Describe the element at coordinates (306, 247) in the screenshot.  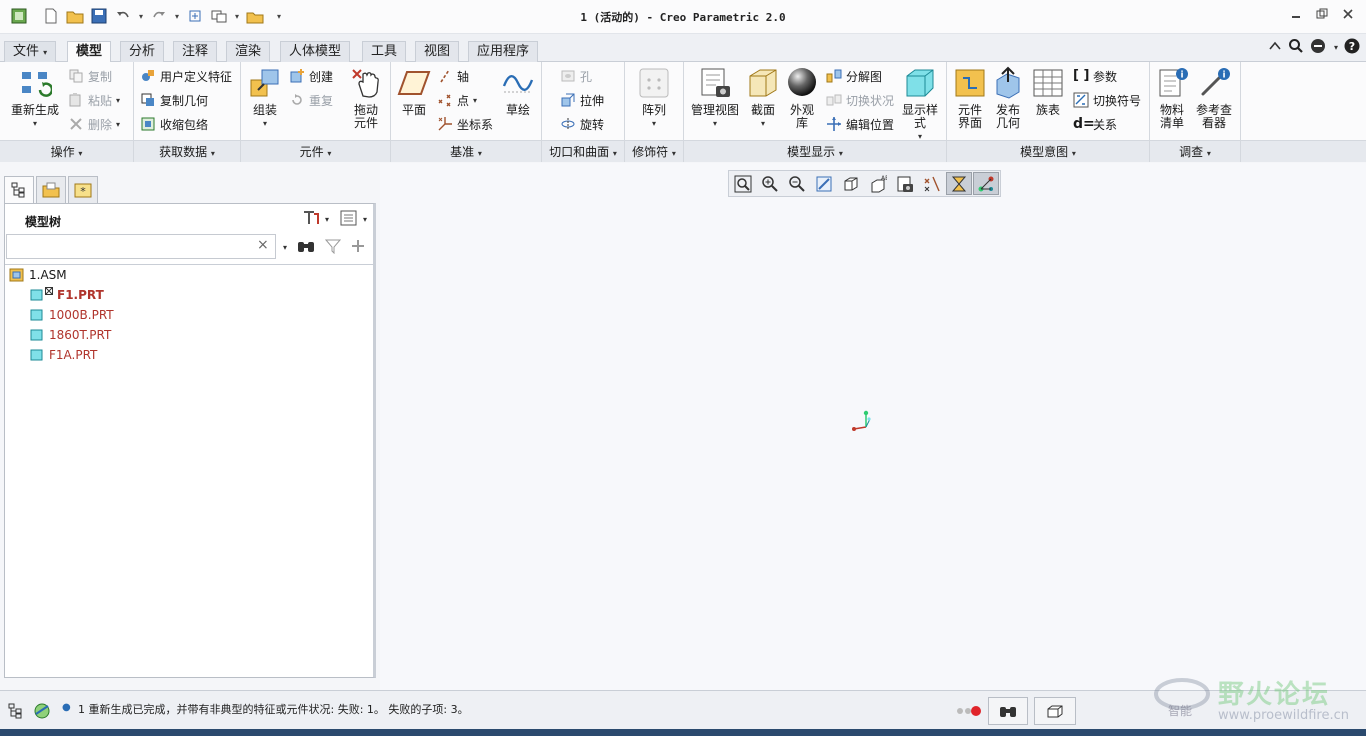
I see `find-binoculars-icon` at that location.